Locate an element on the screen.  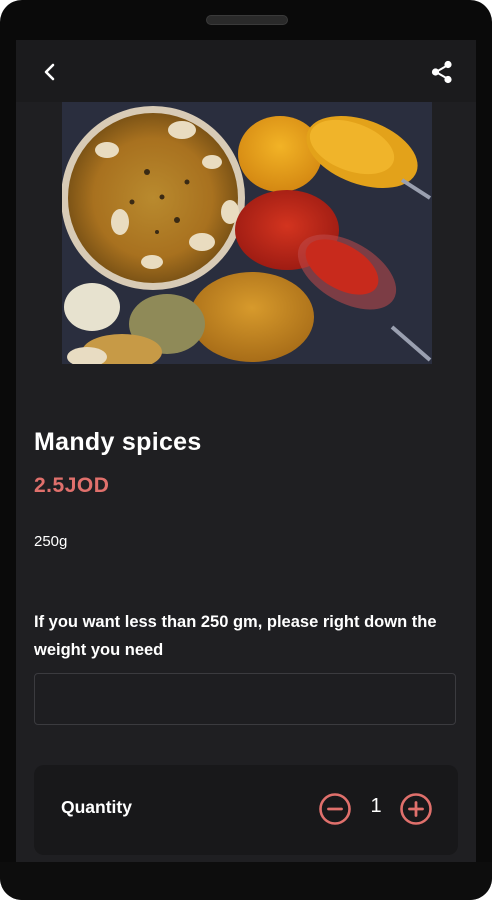
app-bar is located at coordinates (246, 71).